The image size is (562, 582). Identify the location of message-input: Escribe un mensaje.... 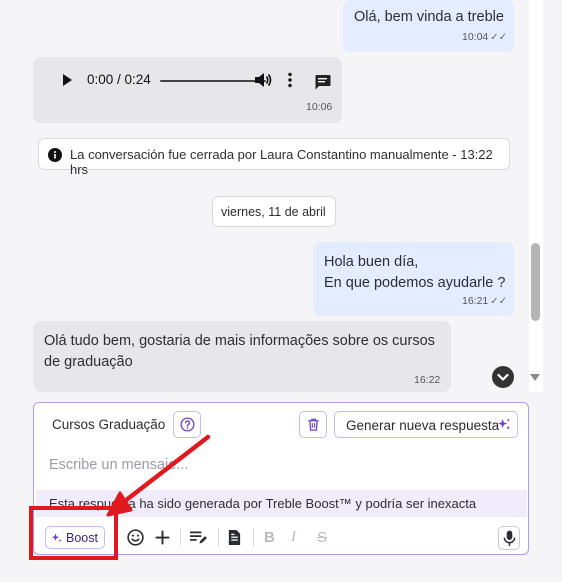
(118, 465).